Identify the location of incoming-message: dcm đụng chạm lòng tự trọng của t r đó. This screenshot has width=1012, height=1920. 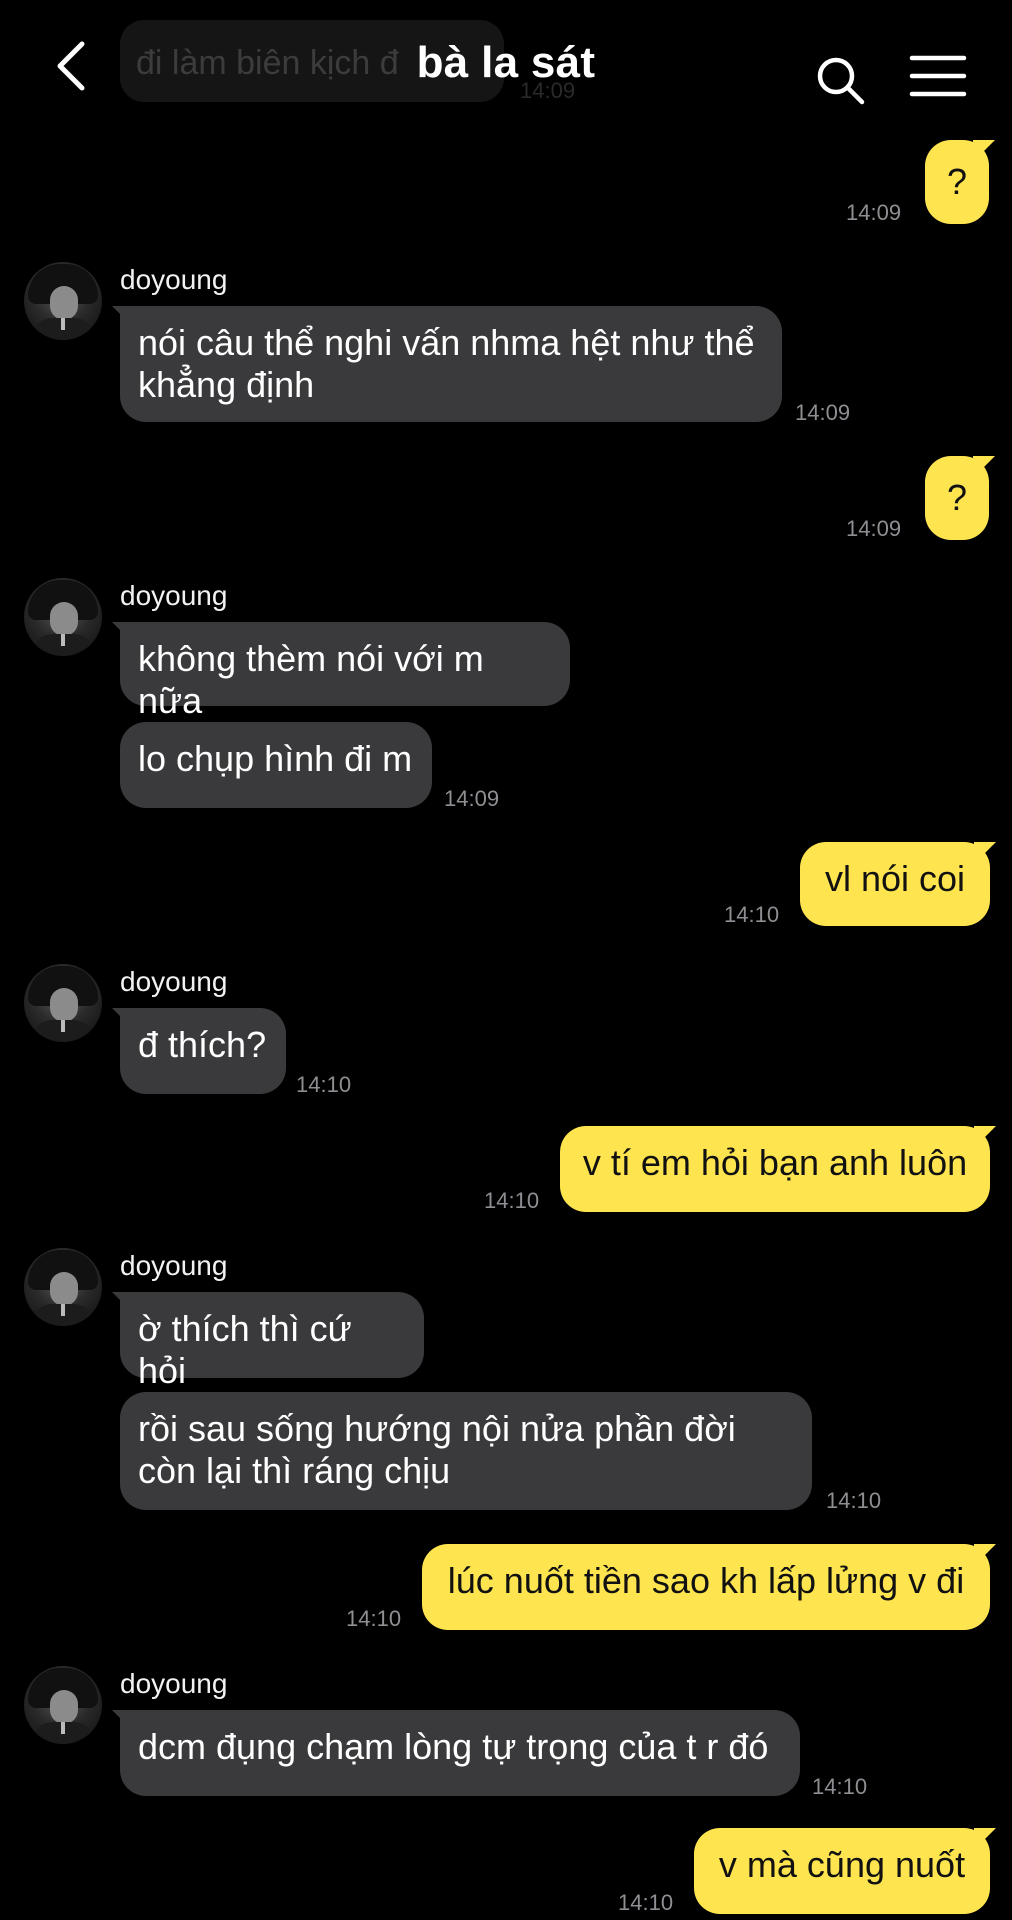
(460, 1753).